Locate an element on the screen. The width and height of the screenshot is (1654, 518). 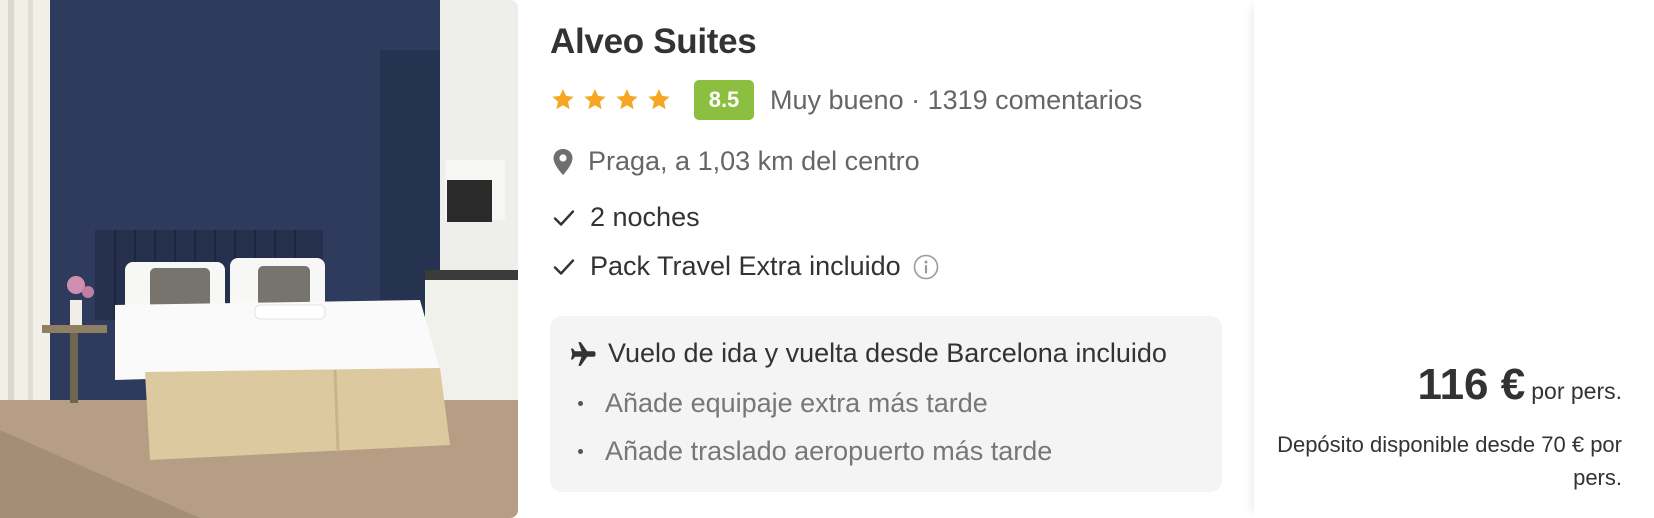
review-summary: Muy bueno · 1319 comentarios is located at coordinates (956, 100).